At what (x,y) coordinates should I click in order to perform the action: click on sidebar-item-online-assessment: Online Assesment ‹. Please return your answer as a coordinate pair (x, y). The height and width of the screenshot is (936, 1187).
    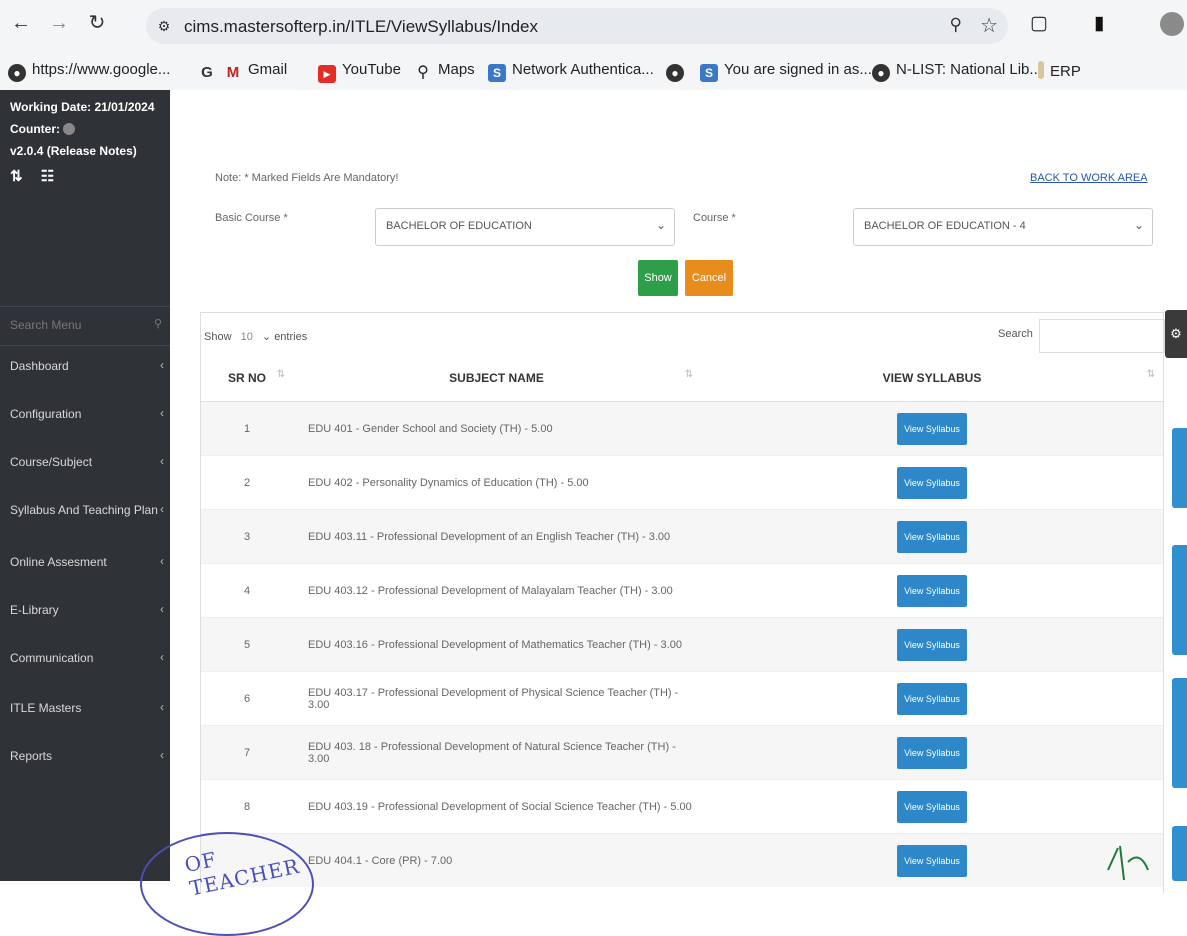
    Looking at the image, I should click on (85, 564).